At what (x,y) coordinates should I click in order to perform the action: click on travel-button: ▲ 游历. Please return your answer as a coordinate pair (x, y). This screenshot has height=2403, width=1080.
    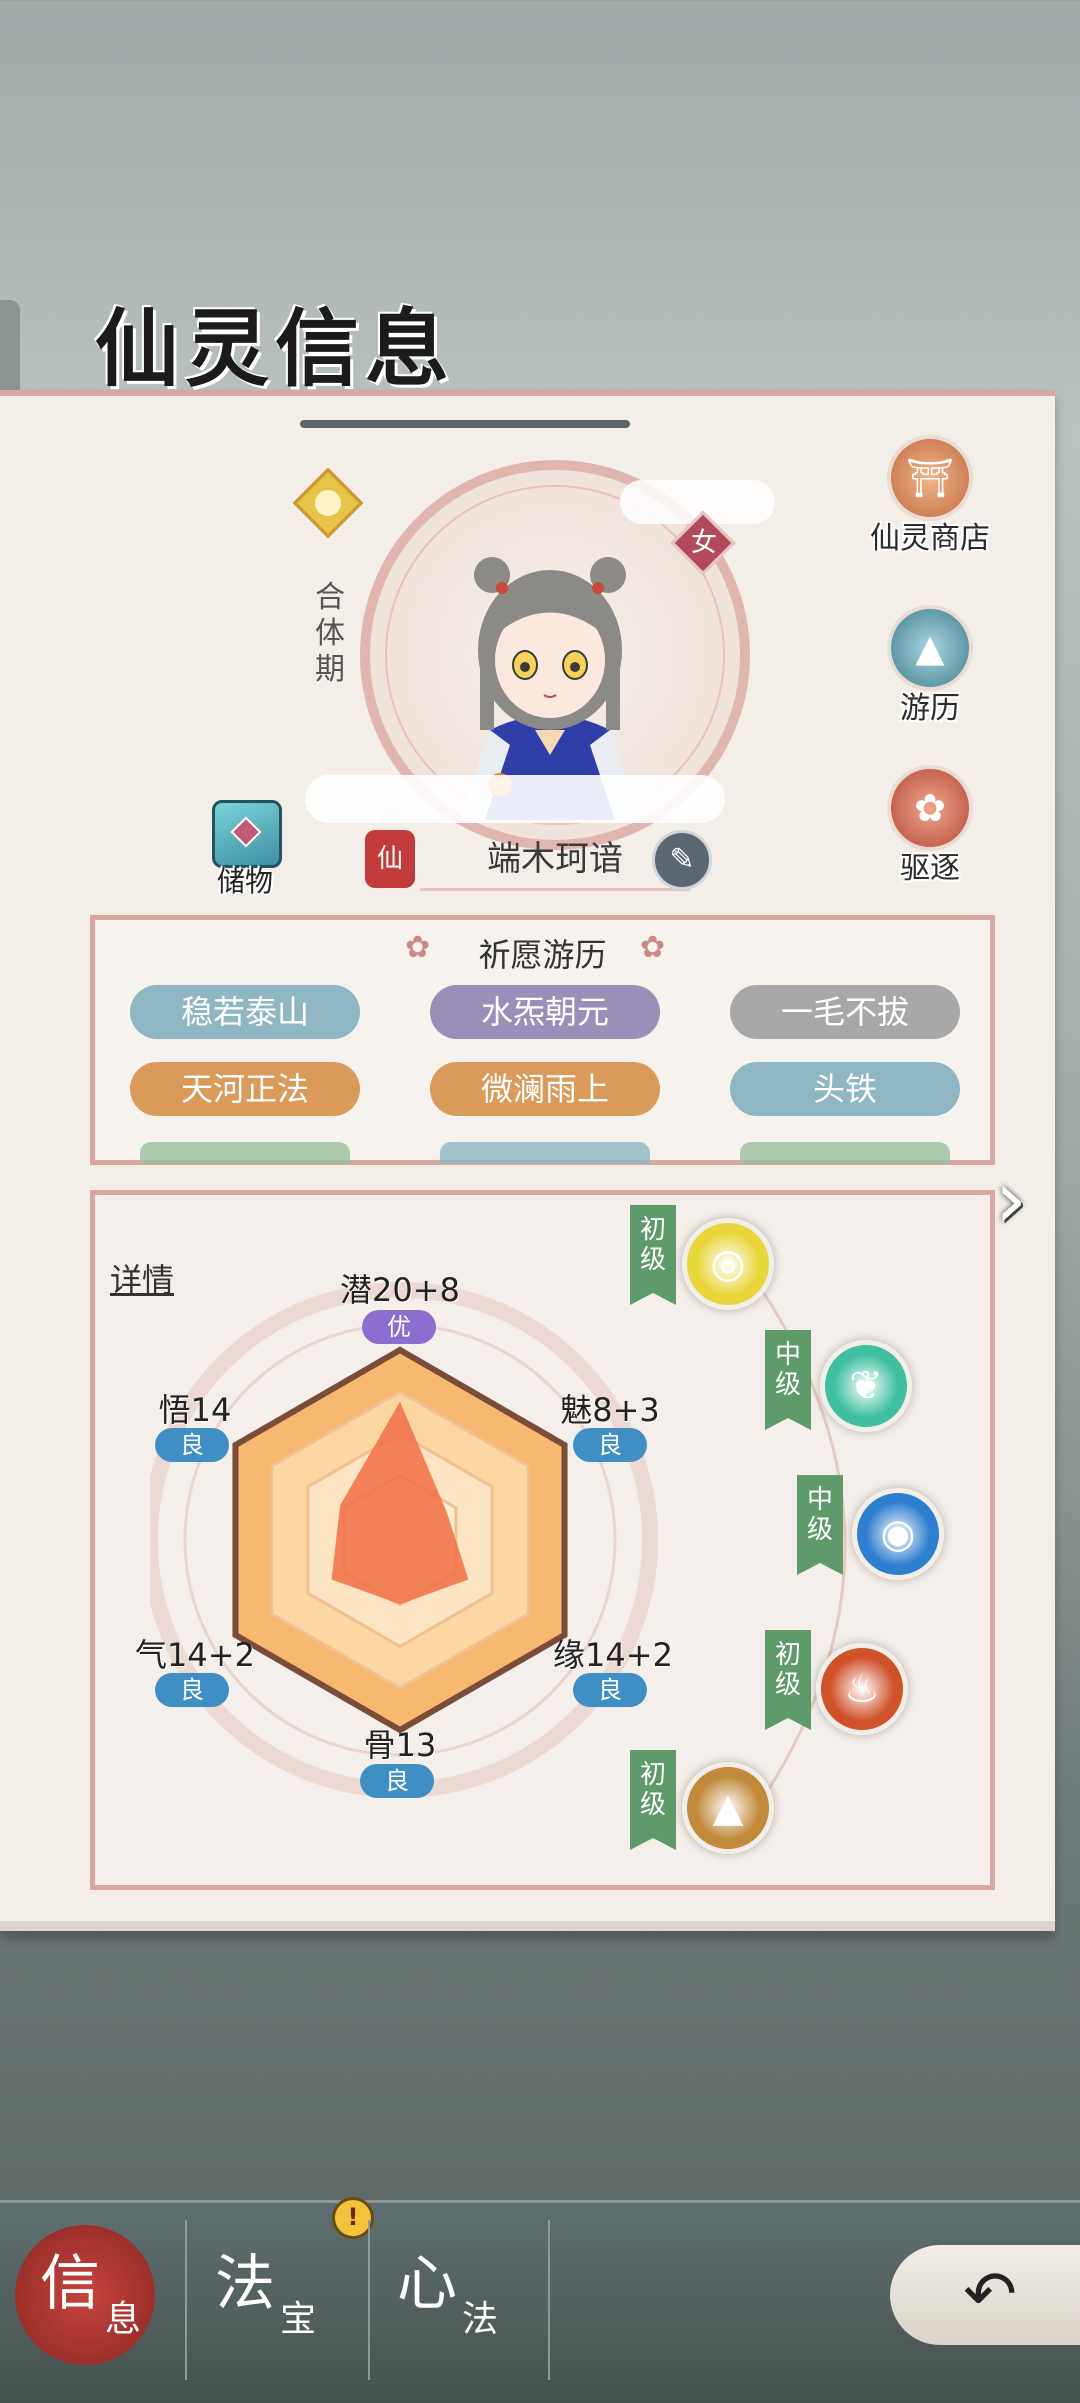
    Looking at the image, I should click on (930, 670).